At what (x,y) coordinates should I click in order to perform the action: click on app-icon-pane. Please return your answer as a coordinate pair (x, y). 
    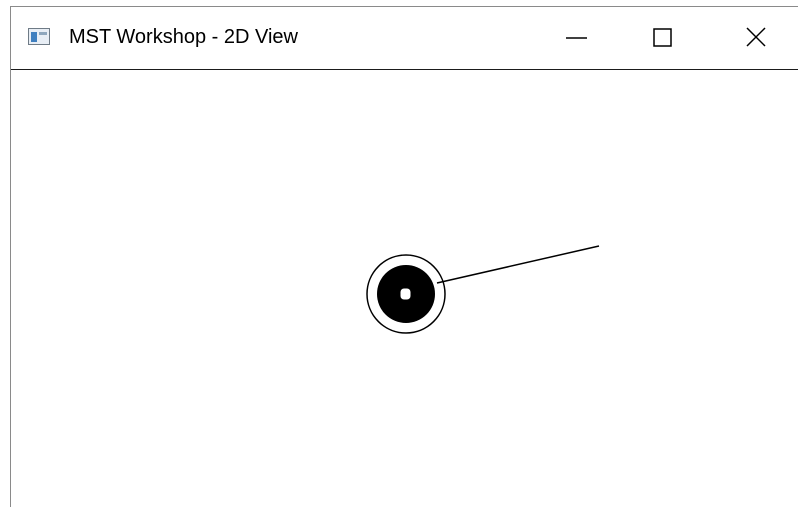
    Looking at the image, I should click on (34, 37).